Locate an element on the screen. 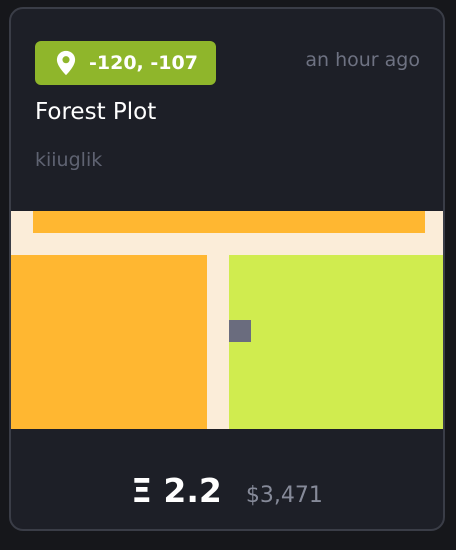  owner-name: kiiuglik is located at coordinates (68, 160).